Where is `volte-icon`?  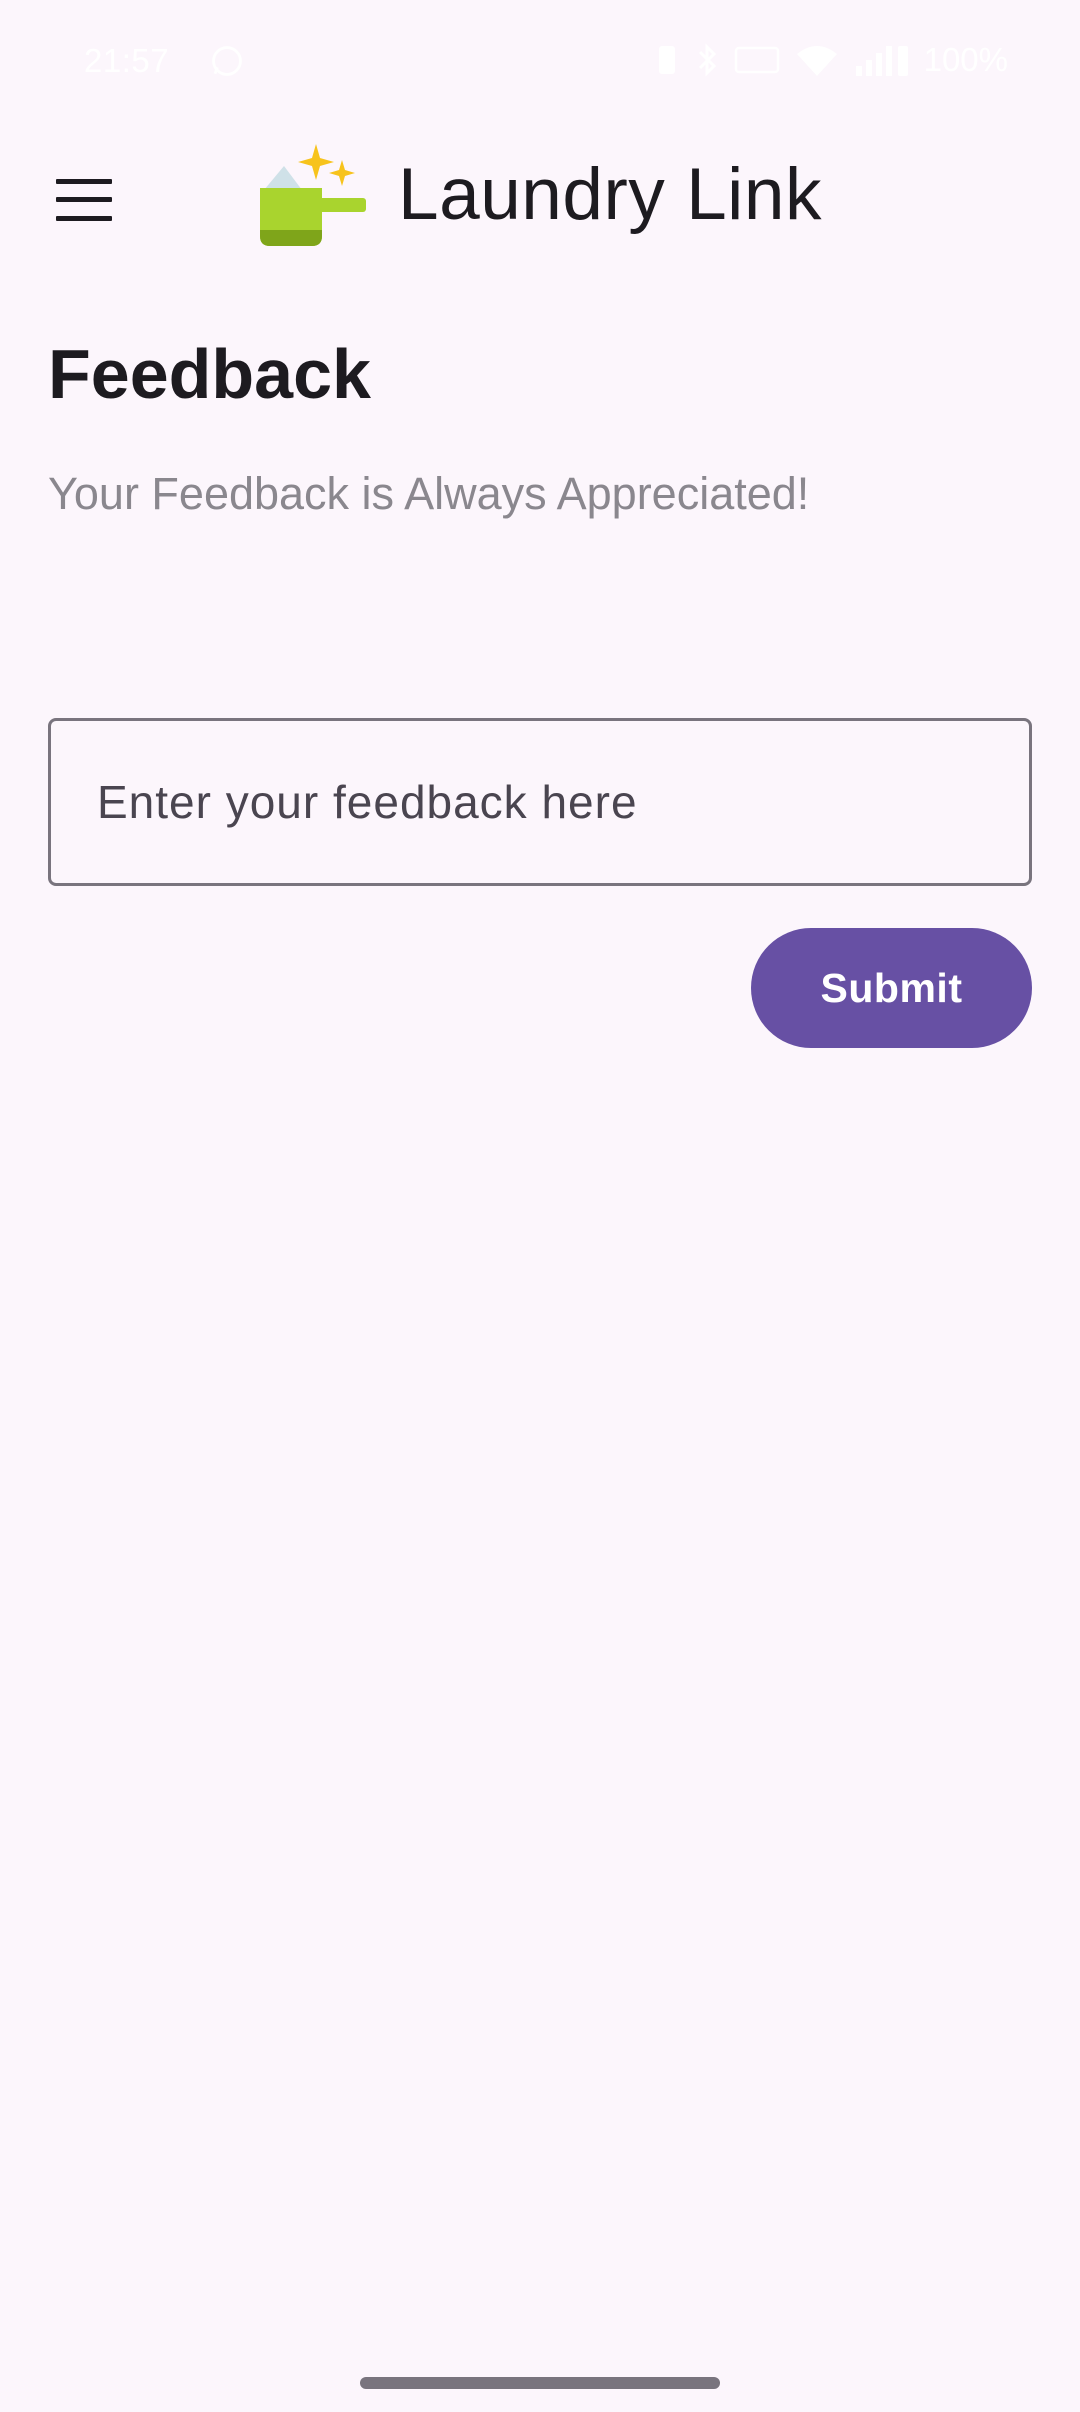 volte-icon is located at coordinates (756, 60).